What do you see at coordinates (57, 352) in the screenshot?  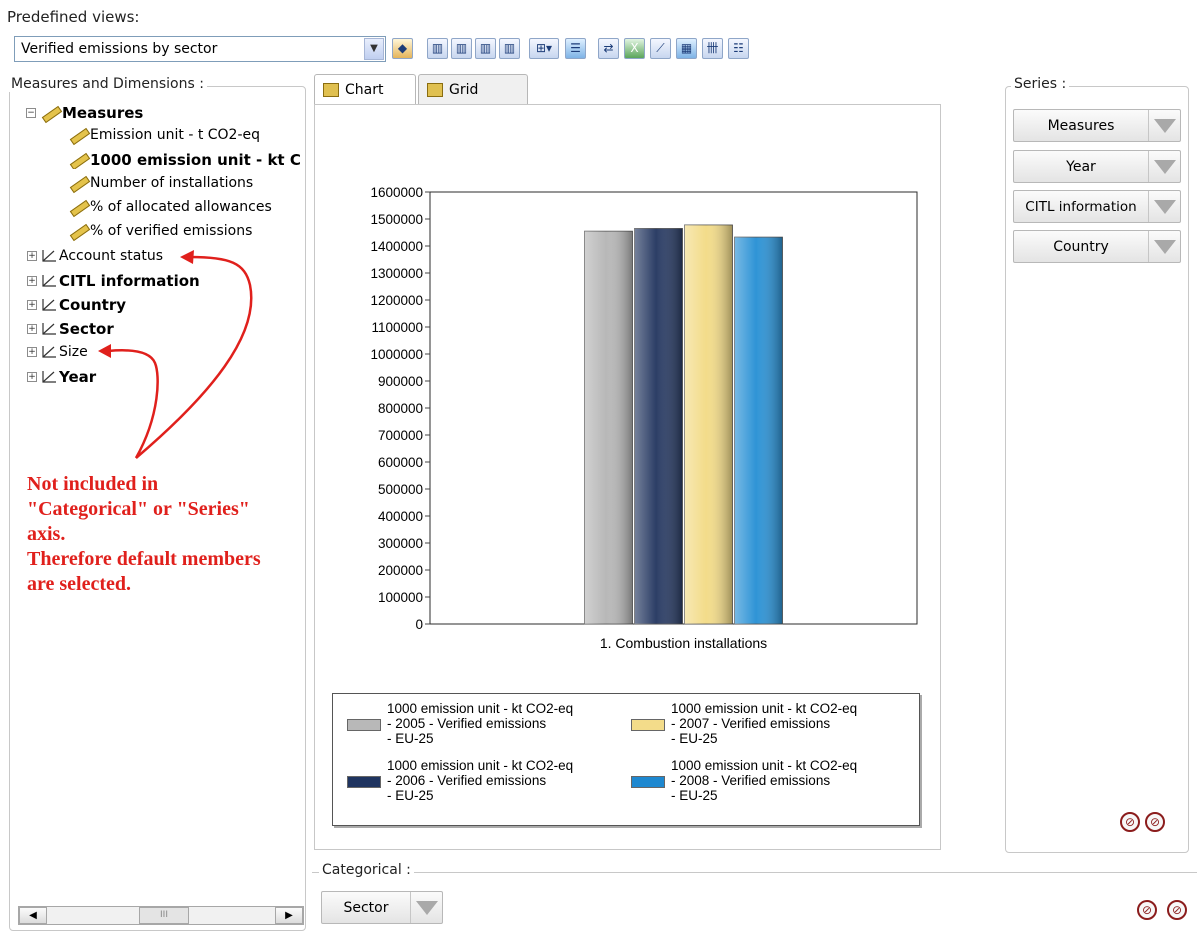 I see `dimension-size: + Size` at bounding box center [57, 352].